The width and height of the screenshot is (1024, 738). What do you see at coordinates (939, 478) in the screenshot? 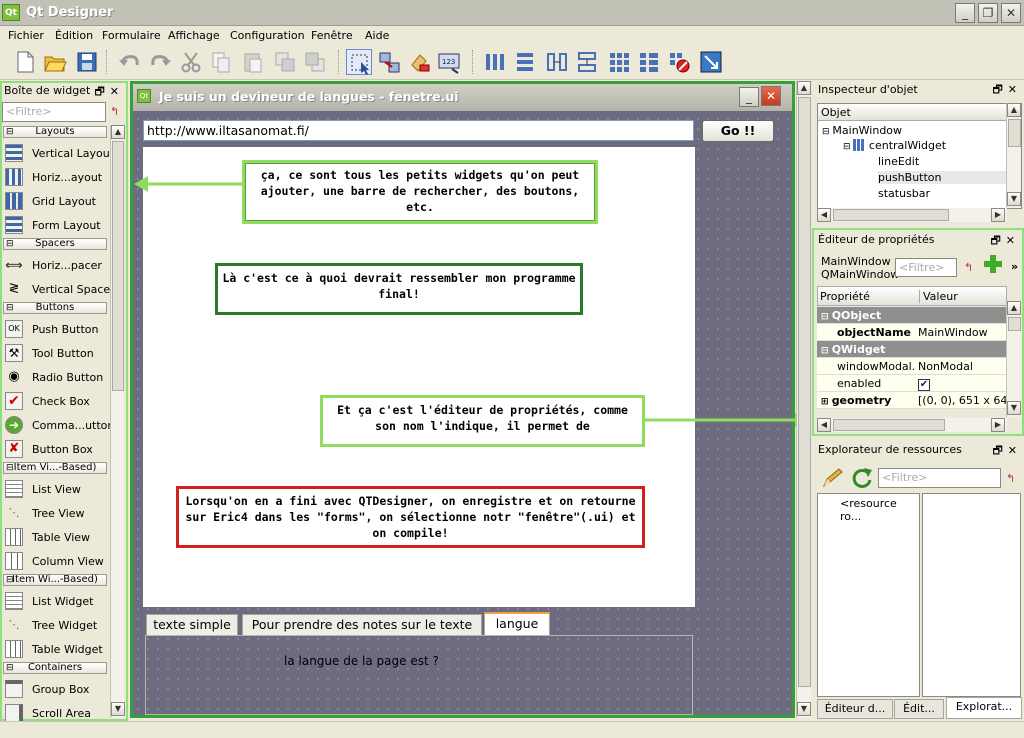
I see `resource-filter-input: <Filtre>` at bounding box center [939, 478].